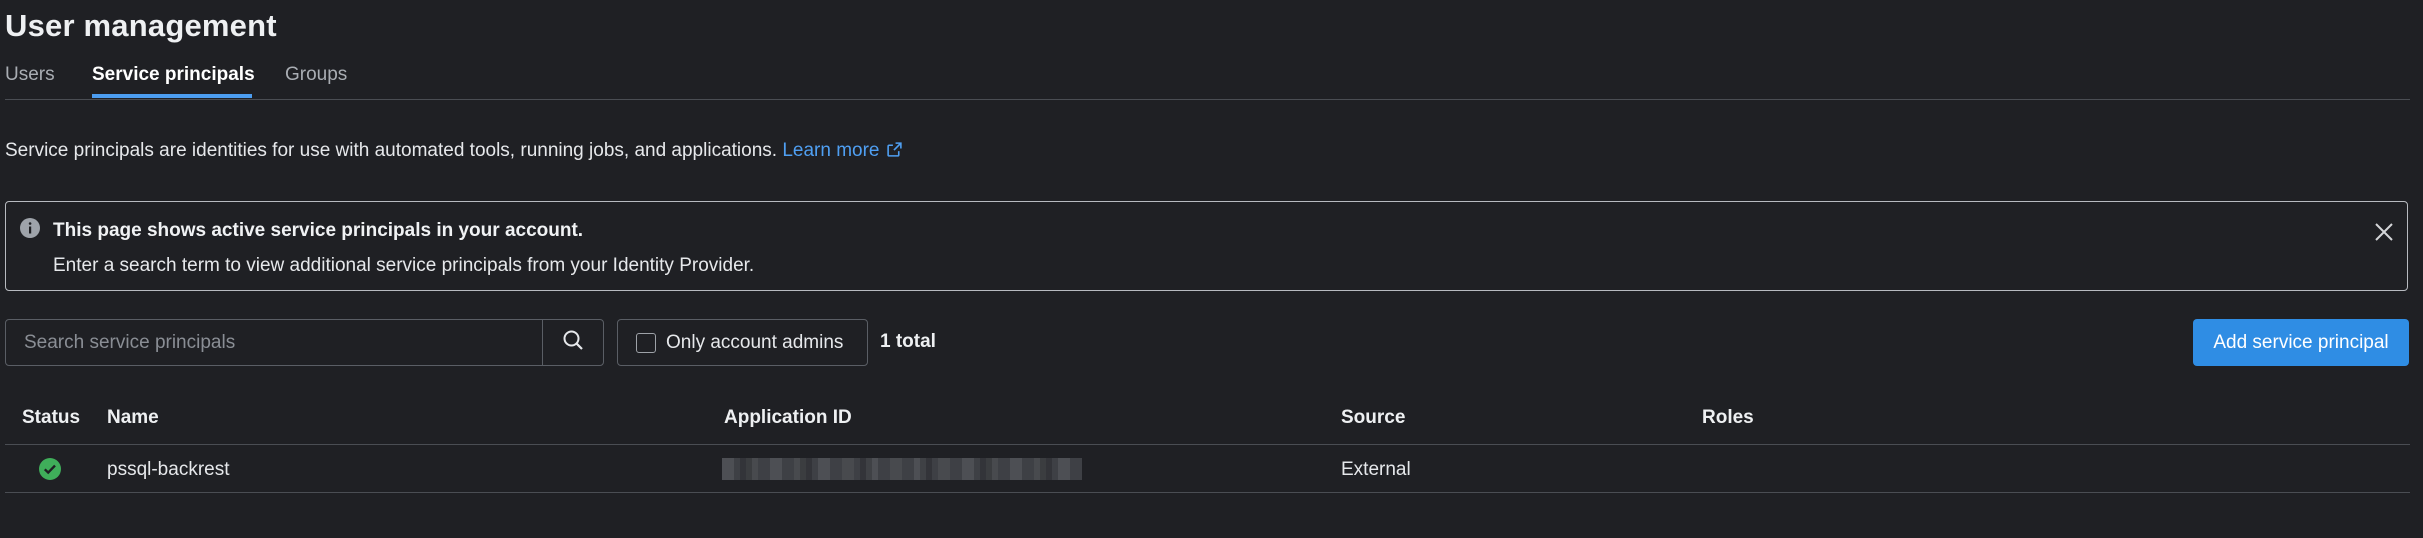 The height and width of the screenshot is (538, 2423). Describe the element at coordinates (646, 343) in the screenshot. I see `only-account-admins-checkbox` at that location.